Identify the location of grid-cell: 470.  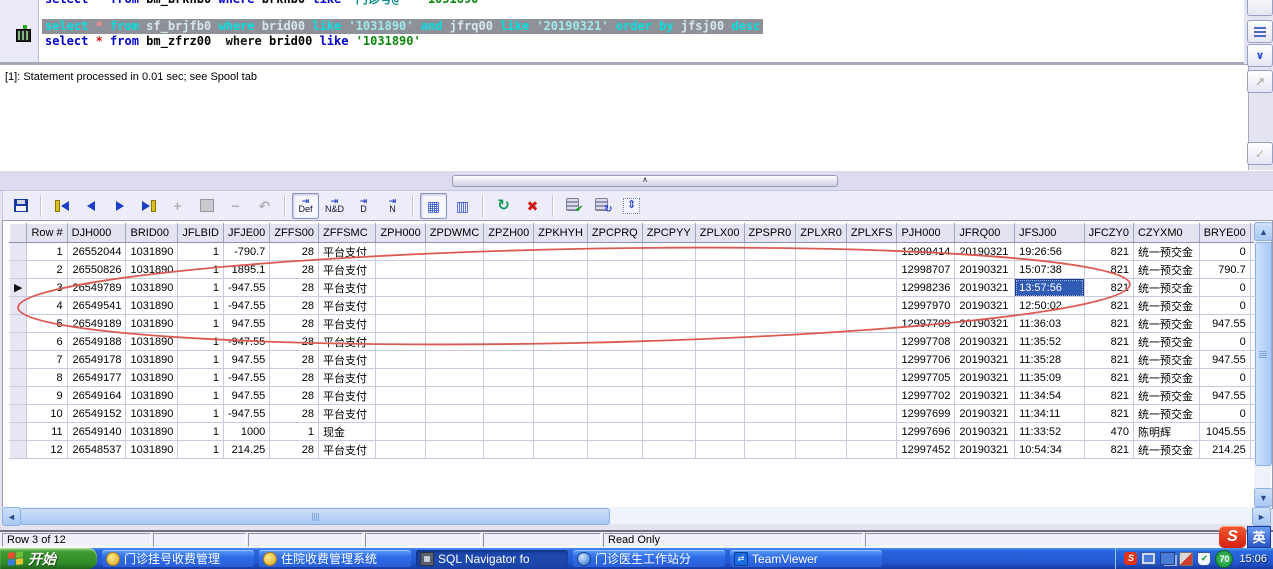
(1109, 431).